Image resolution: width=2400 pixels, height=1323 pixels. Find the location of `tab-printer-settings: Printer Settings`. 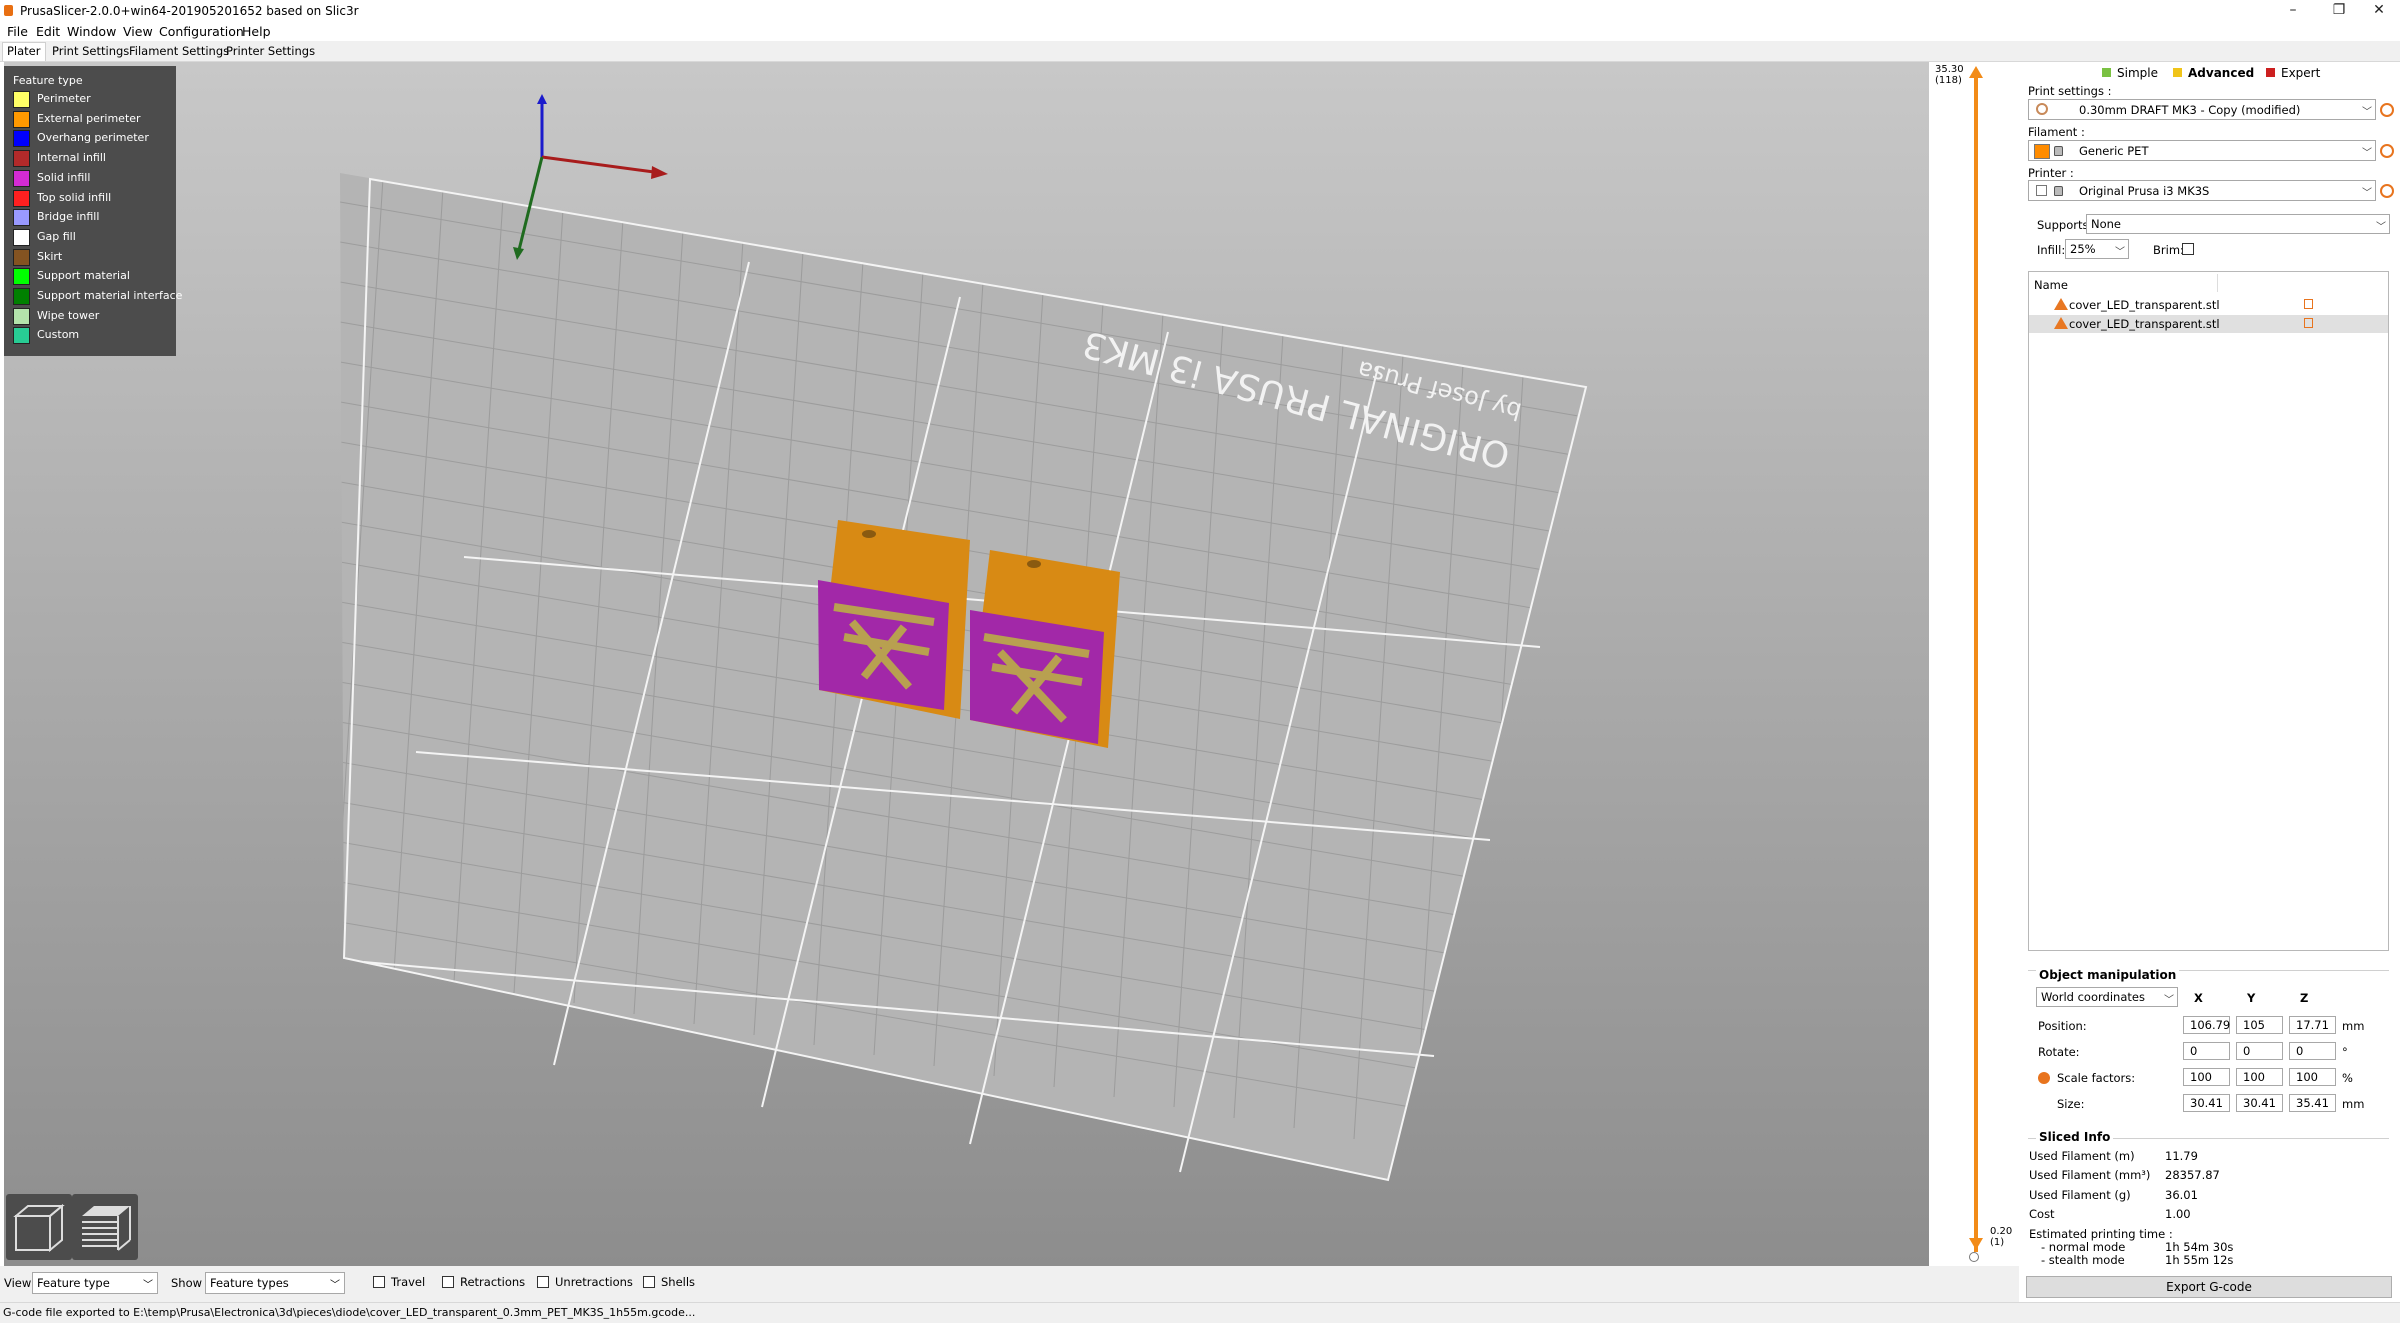

tab-printer-settings: Printer Settings is located at coordinates (270, 51).